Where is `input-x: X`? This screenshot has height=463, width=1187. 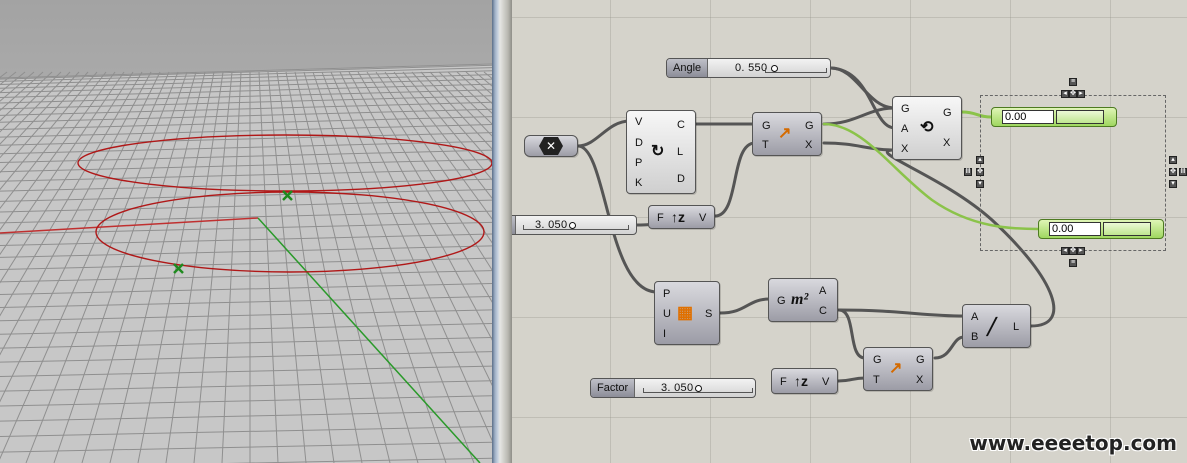
input-x: X is located at coordinates (904, 149).